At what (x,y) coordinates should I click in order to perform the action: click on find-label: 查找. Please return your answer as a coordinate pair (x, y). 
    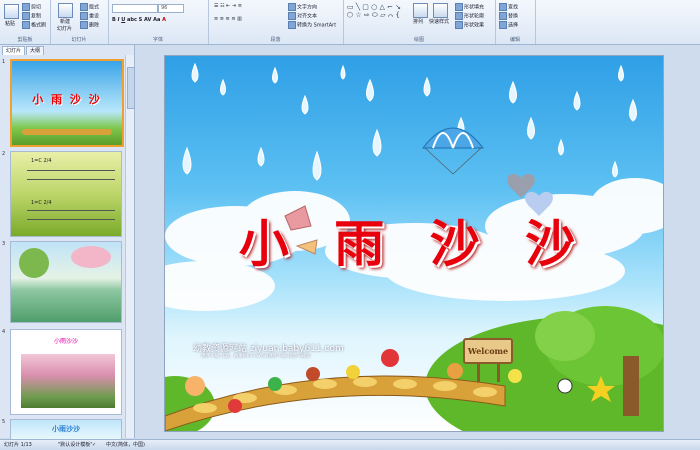
    Looking at the image, I should click on (513, 7).